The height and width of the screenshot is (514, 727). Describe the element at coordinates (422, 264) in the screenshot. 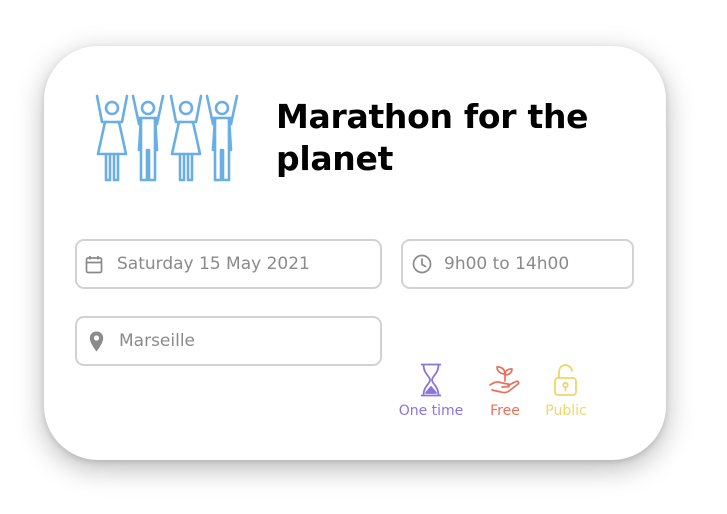

I see `clock-icon` at that location.